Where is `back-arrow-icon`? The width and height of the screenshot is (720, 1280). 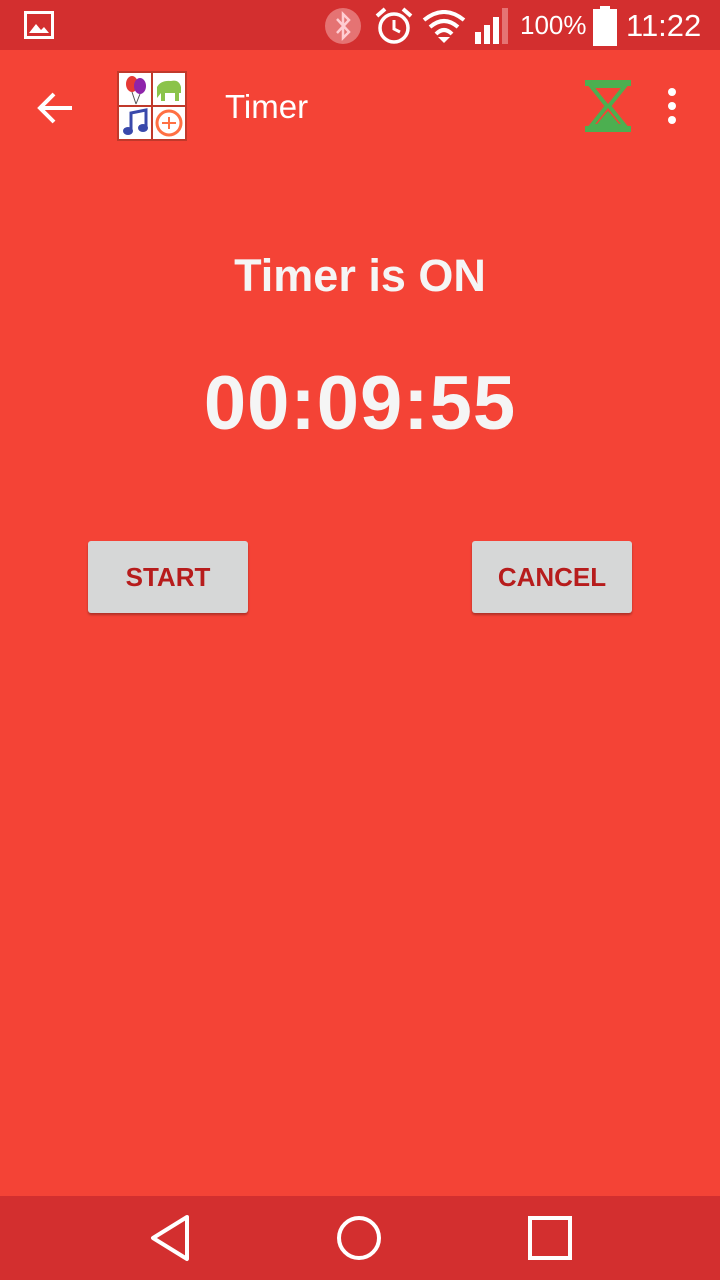 back-arrow-icon is located at coordinates (56, 108).